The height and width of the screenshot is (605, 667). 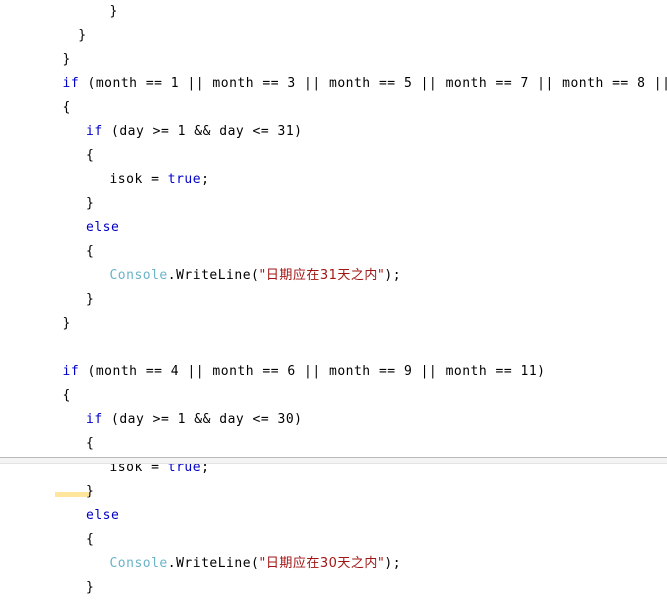 What do you see at coordinates (333, 348) in the screenshot?
I see `code-line` at bounding box center [333, 348].